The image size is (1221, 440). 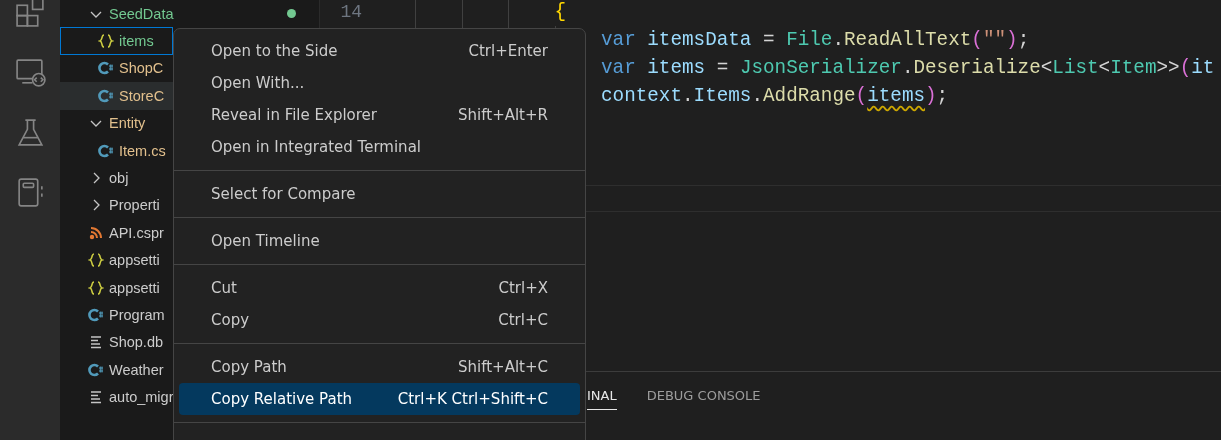 I want to click on tree-item: API.cspr, so click(x=116, y=233).